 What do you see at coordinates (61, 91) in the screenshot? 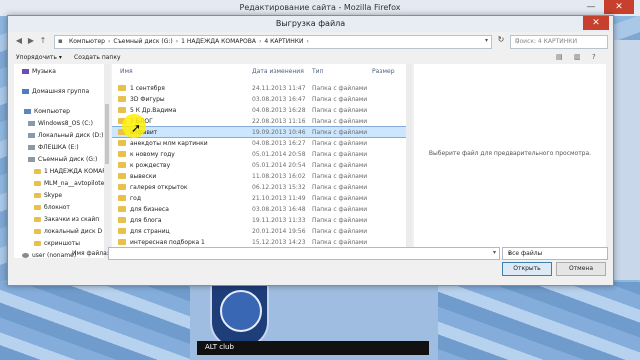
I see `nav-item-label: Домашняя группа` at bounding box center [61, 91].